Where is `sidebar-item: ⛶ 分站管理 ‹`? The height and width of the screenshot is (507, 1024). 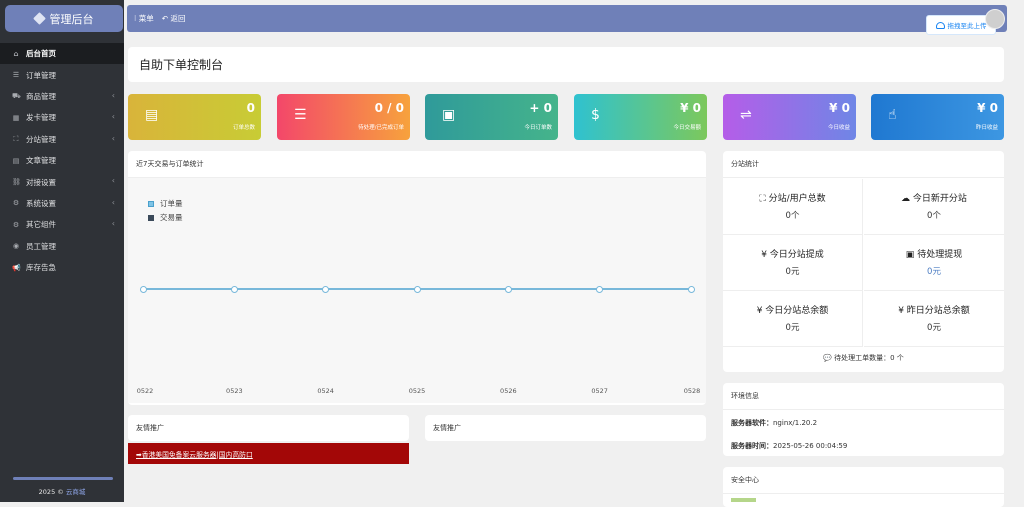
sidebar-item: ⛶ 分站管理 ‹ is located at coordinates (62, 139).